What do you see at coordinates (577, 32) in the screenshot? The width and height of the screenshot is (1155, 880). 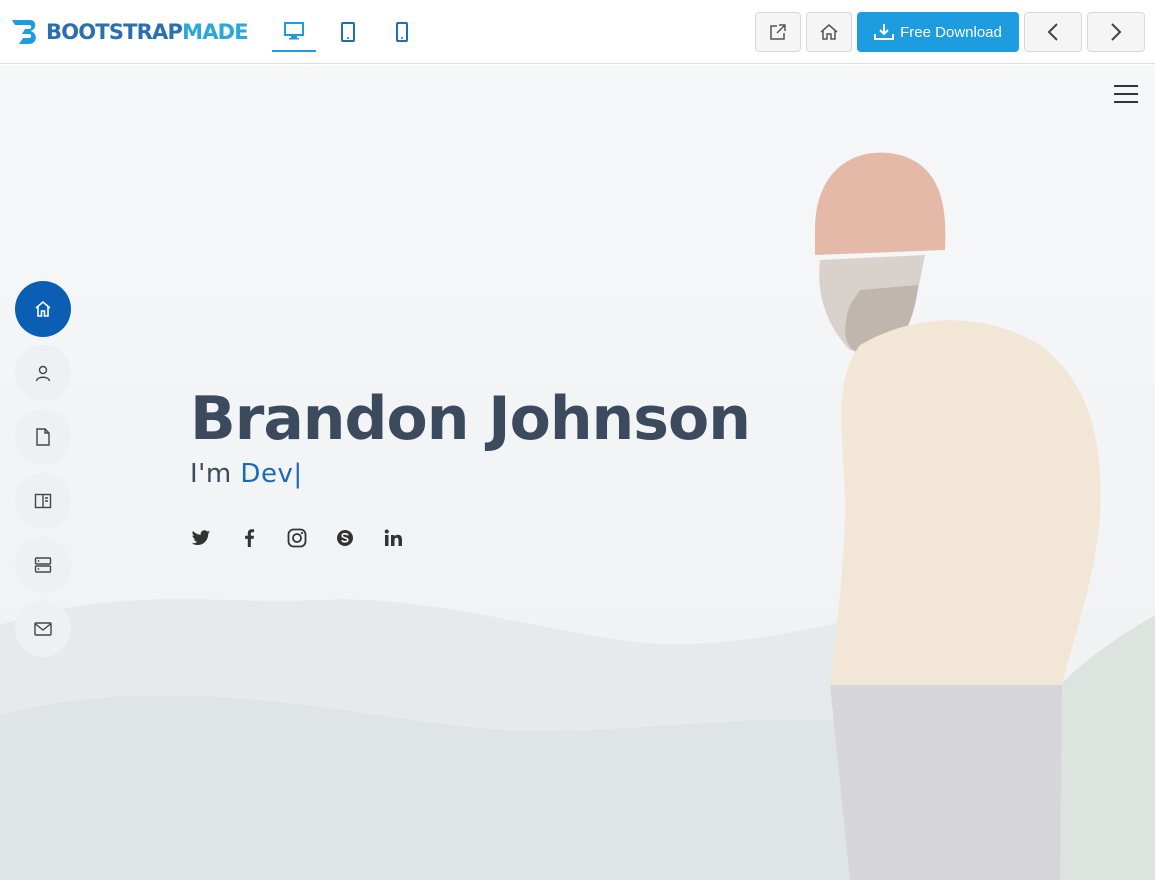 I see `preview-topbar: BOOTSTRAPMADE Free Download` at bounding box center [577, 32].